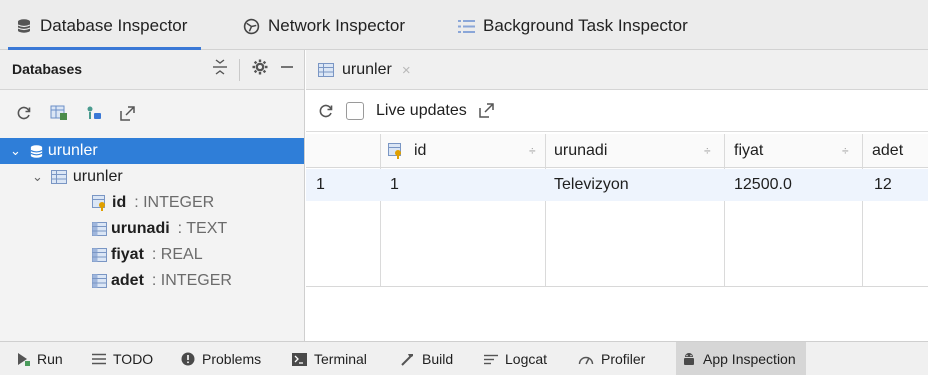  I want to click on tree-item-column: id : INTEGER, so click(152, 203).